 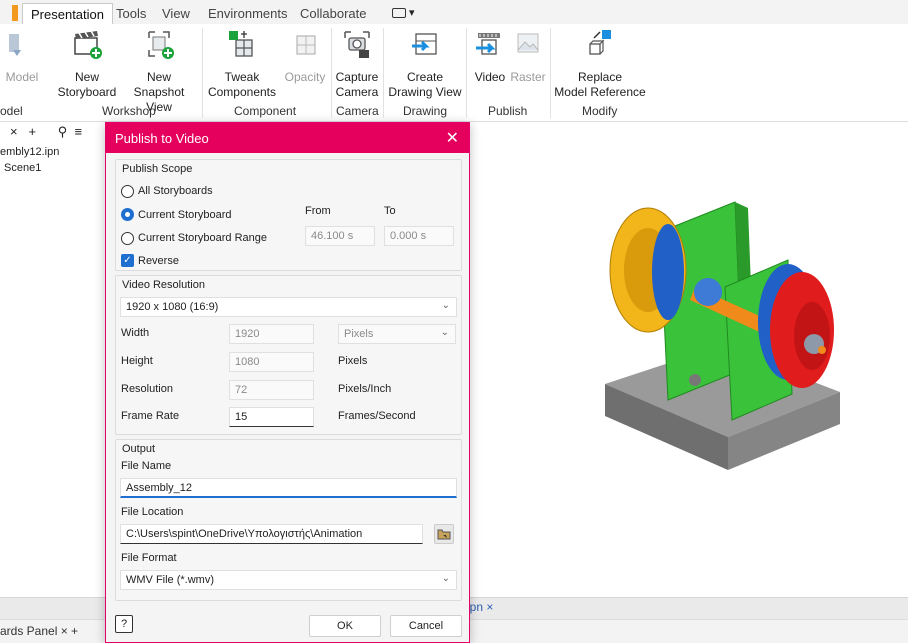 What do you see at coordinates (306, 45) in the screenshot?
I see `opacity-icon` at bounding box center [306, 45].